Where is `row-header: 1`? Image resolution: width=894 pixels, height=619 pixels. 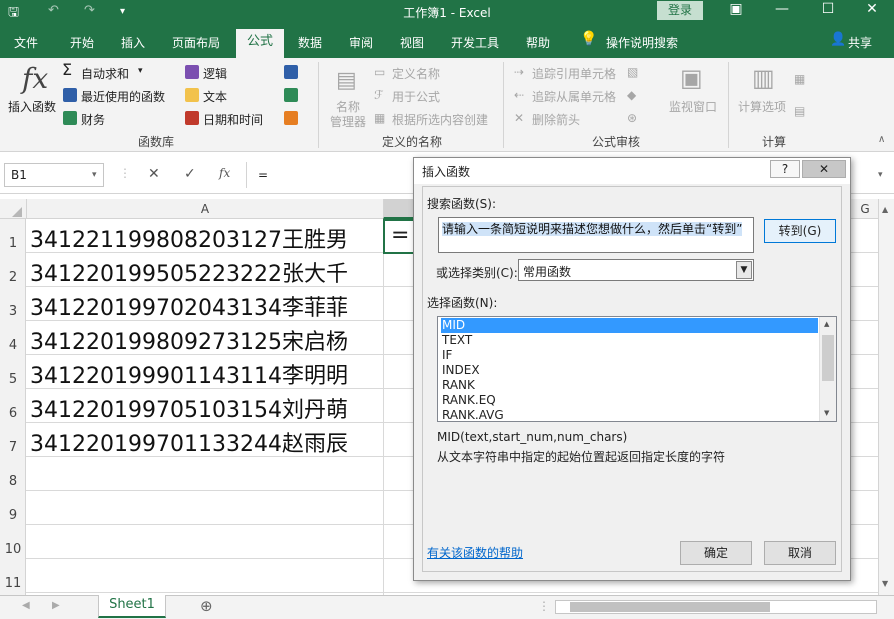 row-header: 1 is located at coordinates (13, 243).